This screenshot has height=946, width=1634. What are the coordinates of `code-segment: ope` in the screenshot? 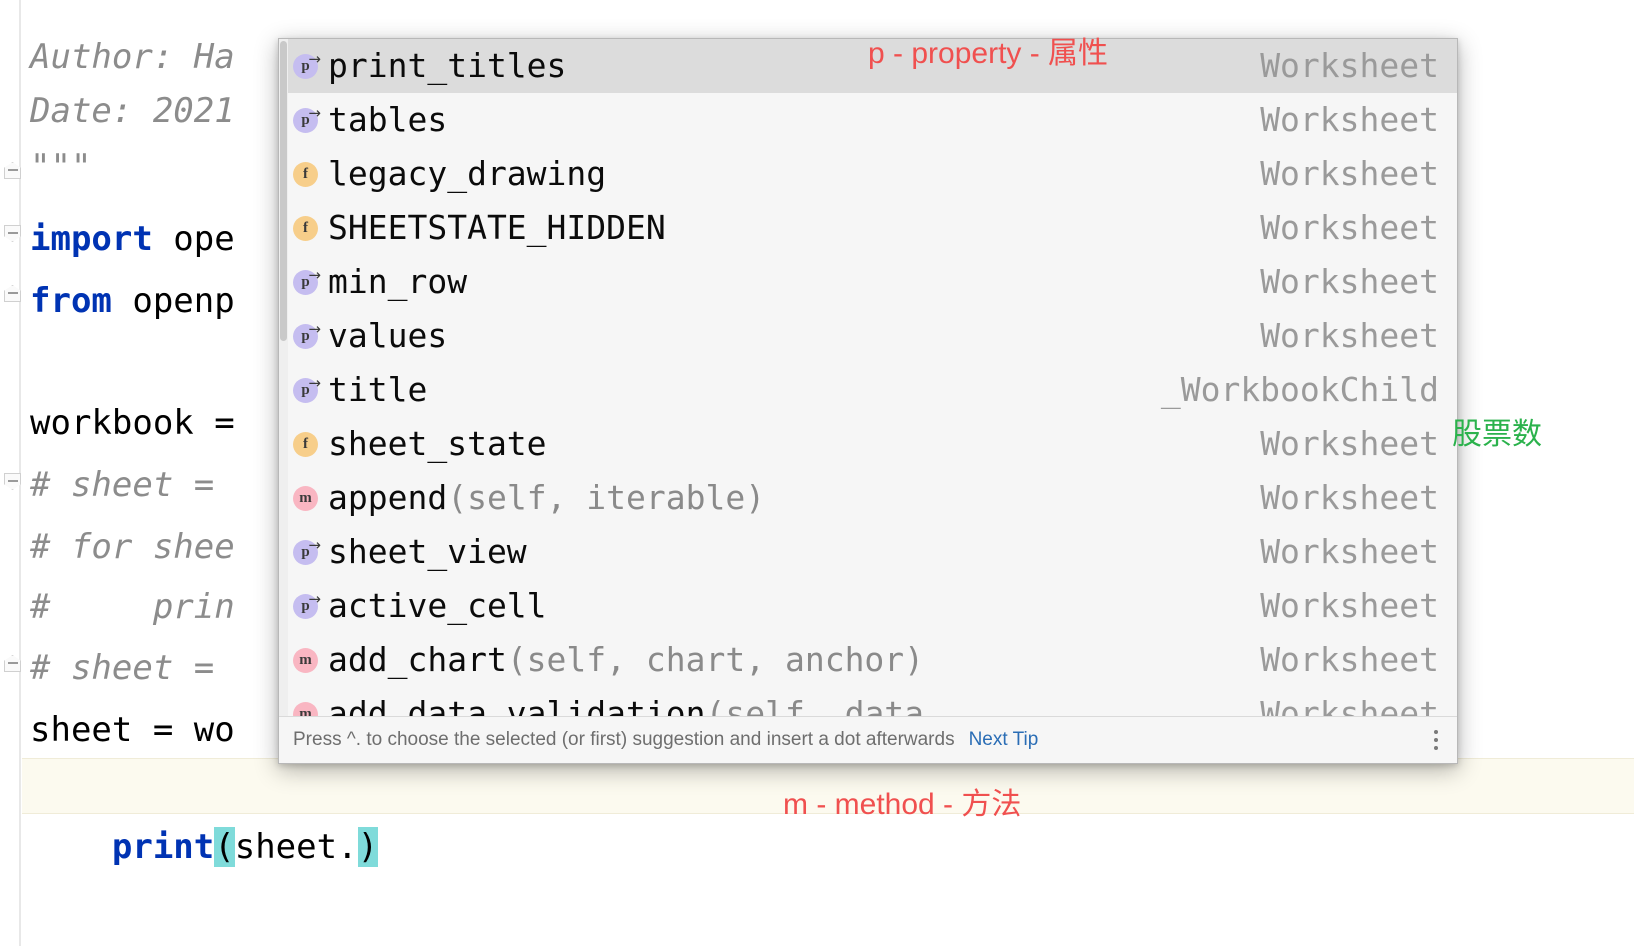 It's located at (204, 239).